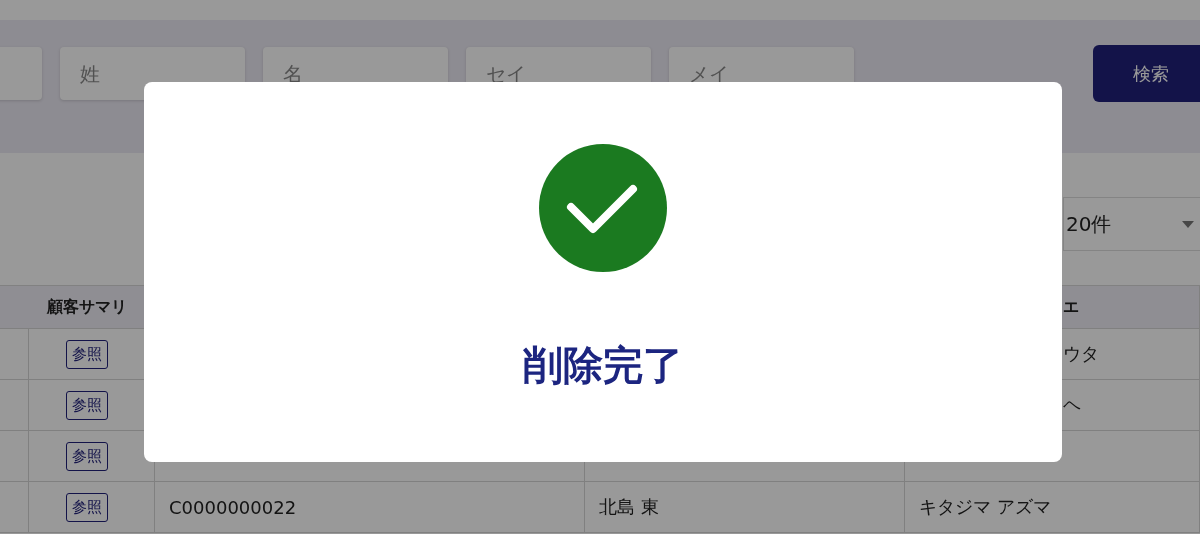 The height and width of the screenshot is (534, 1200). I want to click on dialog-message: 削除完了, so click(603, 365).